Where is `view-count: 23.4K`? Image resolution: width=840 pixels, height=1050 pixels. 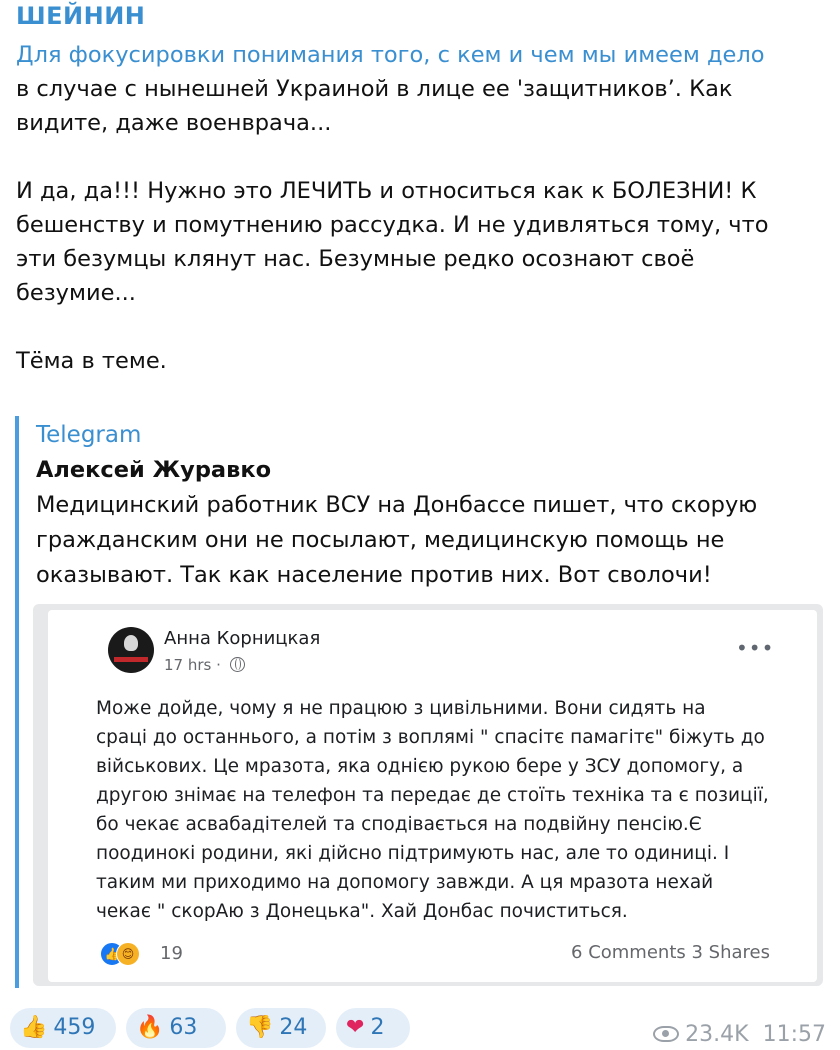 view-count: 23.4K is located at coordinates (717, 1034).